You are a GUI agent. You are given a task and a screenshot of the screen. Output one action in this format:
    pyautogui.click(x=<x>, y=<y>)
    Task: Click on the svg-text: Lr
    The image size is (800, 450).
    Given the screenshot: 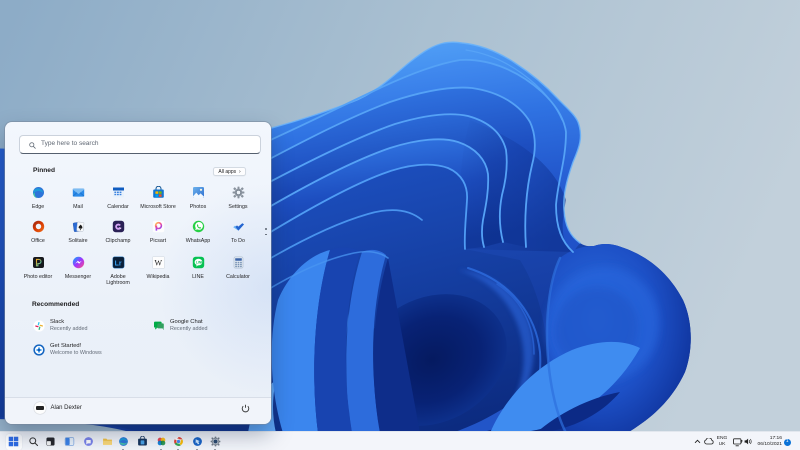 What is the action you would take?
    pyautogui.click(x=117, y=263)
    